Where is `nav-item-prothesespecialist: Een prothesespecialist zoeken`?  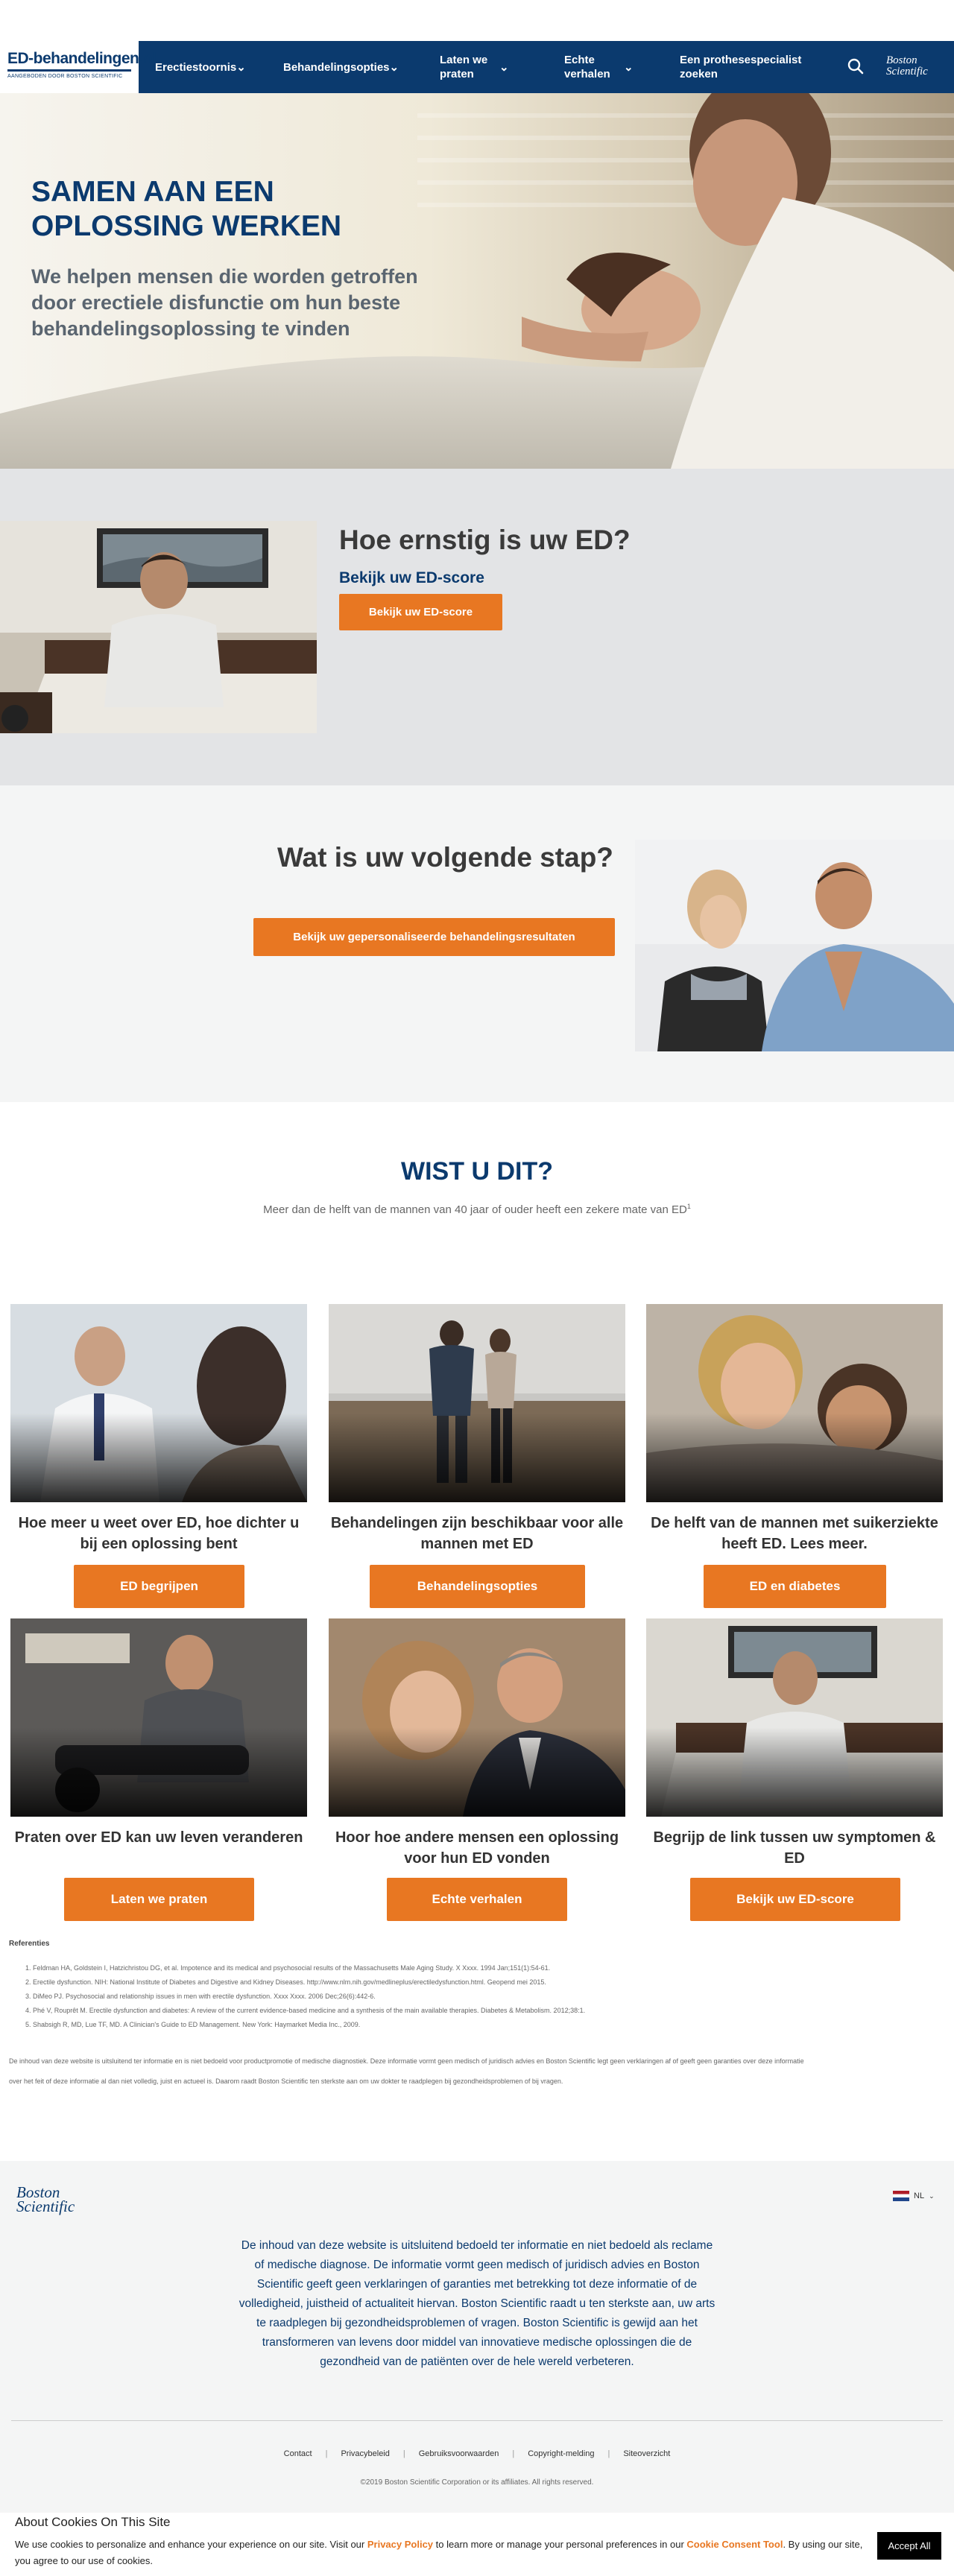 nav-item-prothesespecialist: Een prothesespecialist zoeken is located at coordinates (751, 67).